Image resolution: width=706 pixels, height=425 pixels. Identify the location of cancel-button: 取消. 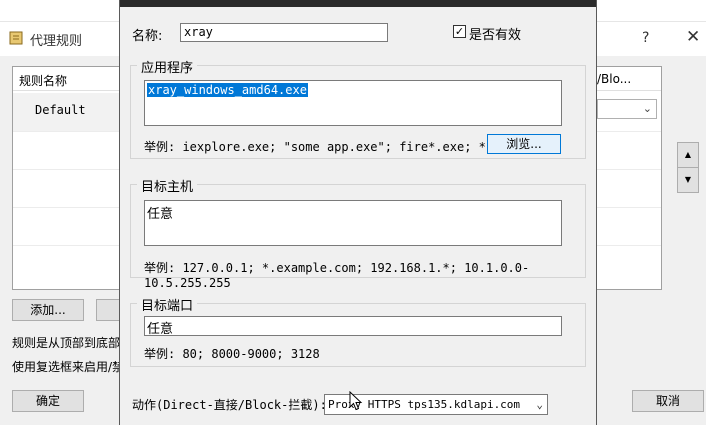
(668, 401).